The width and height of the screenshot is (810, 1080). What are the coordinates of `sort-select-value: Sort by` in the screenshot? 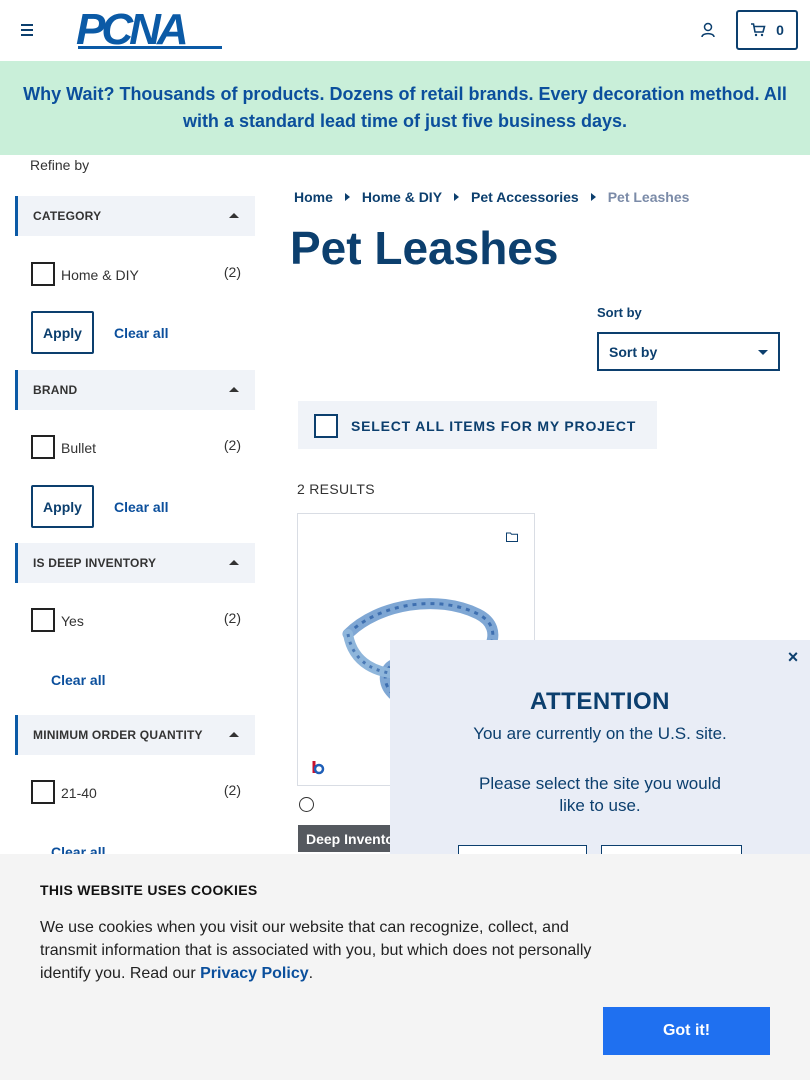 It's located at (633, 351).